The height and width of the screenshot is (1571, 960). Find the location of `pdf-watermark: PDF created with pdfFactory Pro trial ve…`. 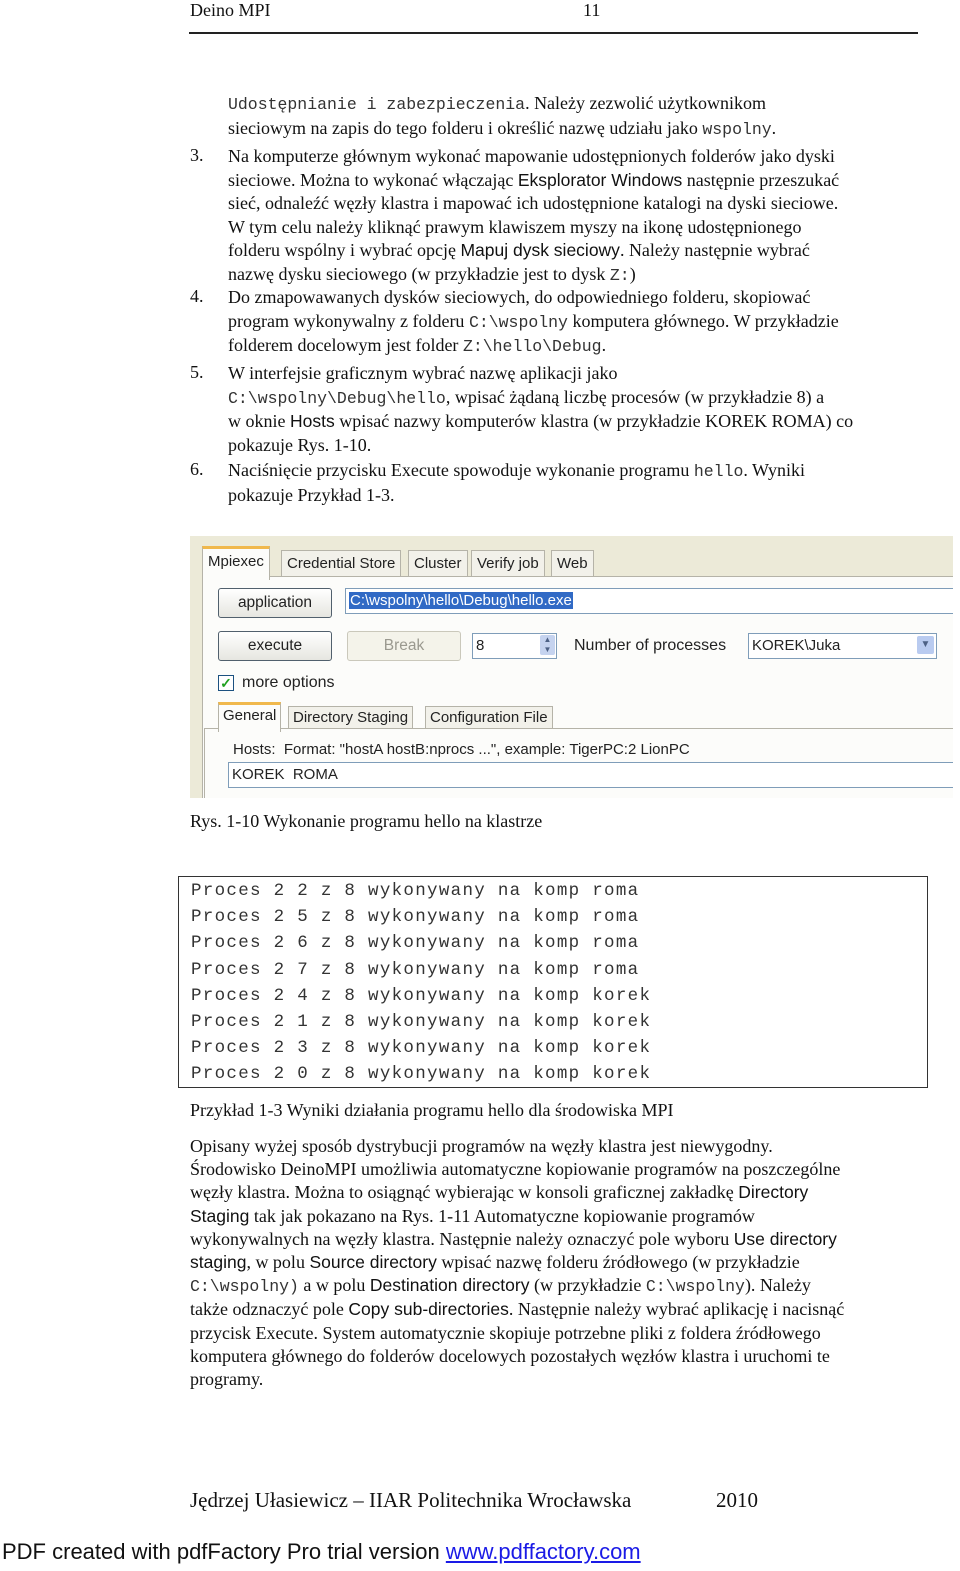

pdf-watermark: PDF created with pdfFactory Pro trial ve… is located at coordinates (321, 1552).